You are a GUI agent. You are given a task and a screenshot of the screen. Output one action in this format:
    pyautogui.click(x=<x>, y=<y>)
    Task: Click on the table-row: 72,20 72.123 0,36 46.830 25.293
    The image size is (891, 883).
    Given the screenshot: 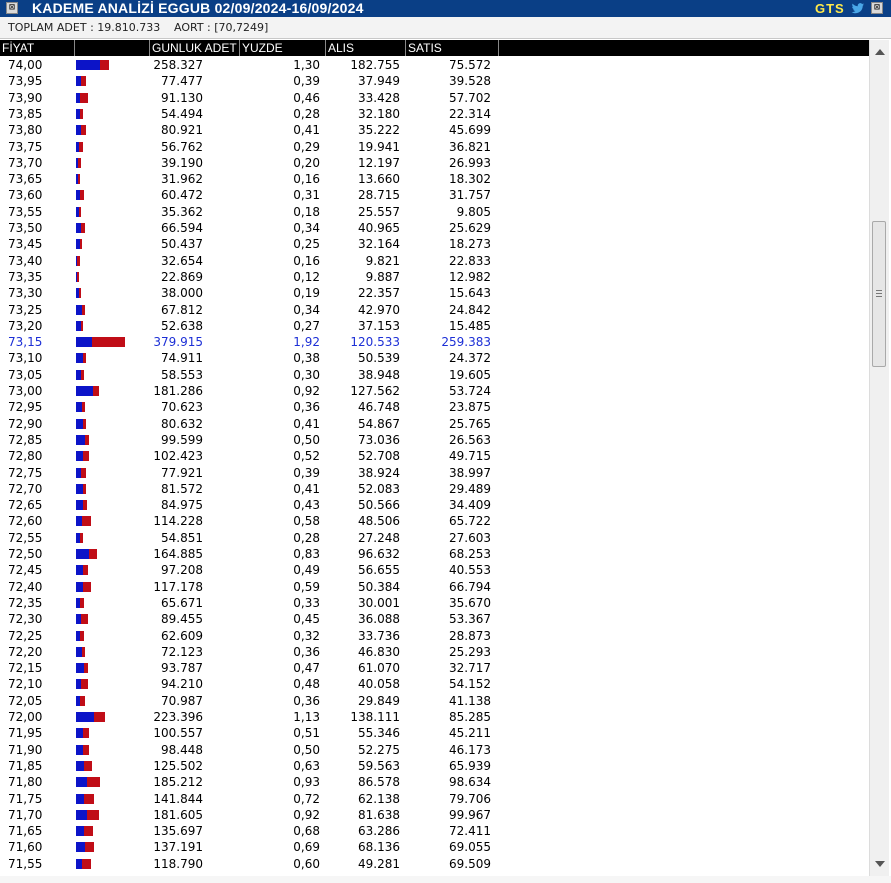 What is the action you would take?
    pyautogui.click(x=434, y=652)
    